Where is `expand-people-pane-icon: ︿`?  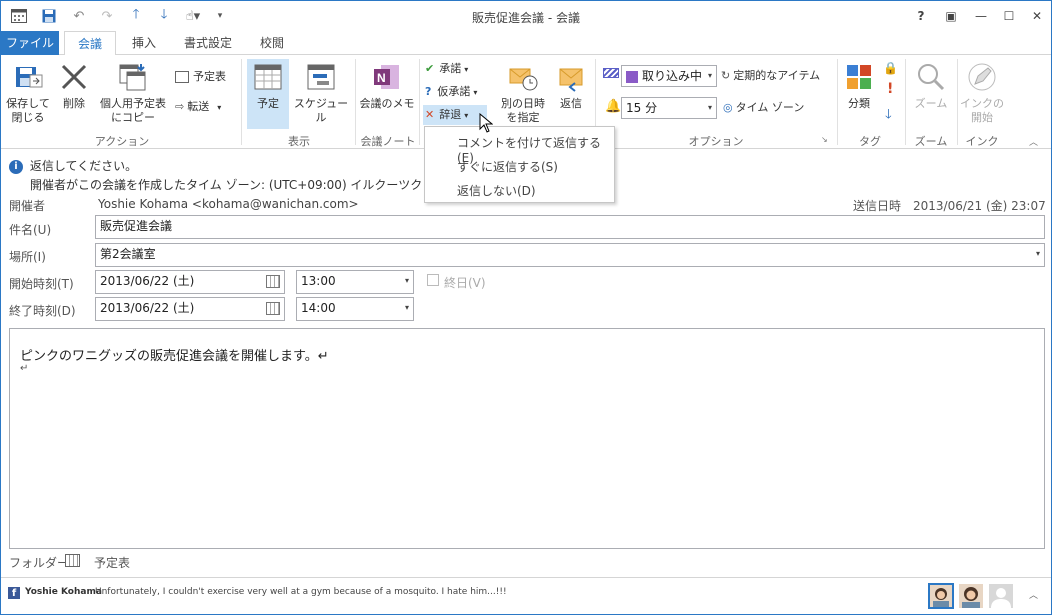 expand-people-pane-icon: ︿ is located at coordinates (1033, 594).